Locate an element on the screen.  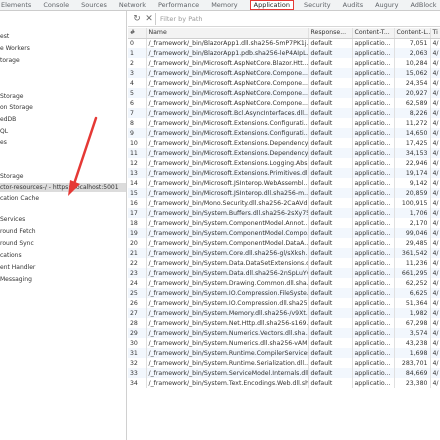
tab-elements: Elements is located at coordinates (16, 5).